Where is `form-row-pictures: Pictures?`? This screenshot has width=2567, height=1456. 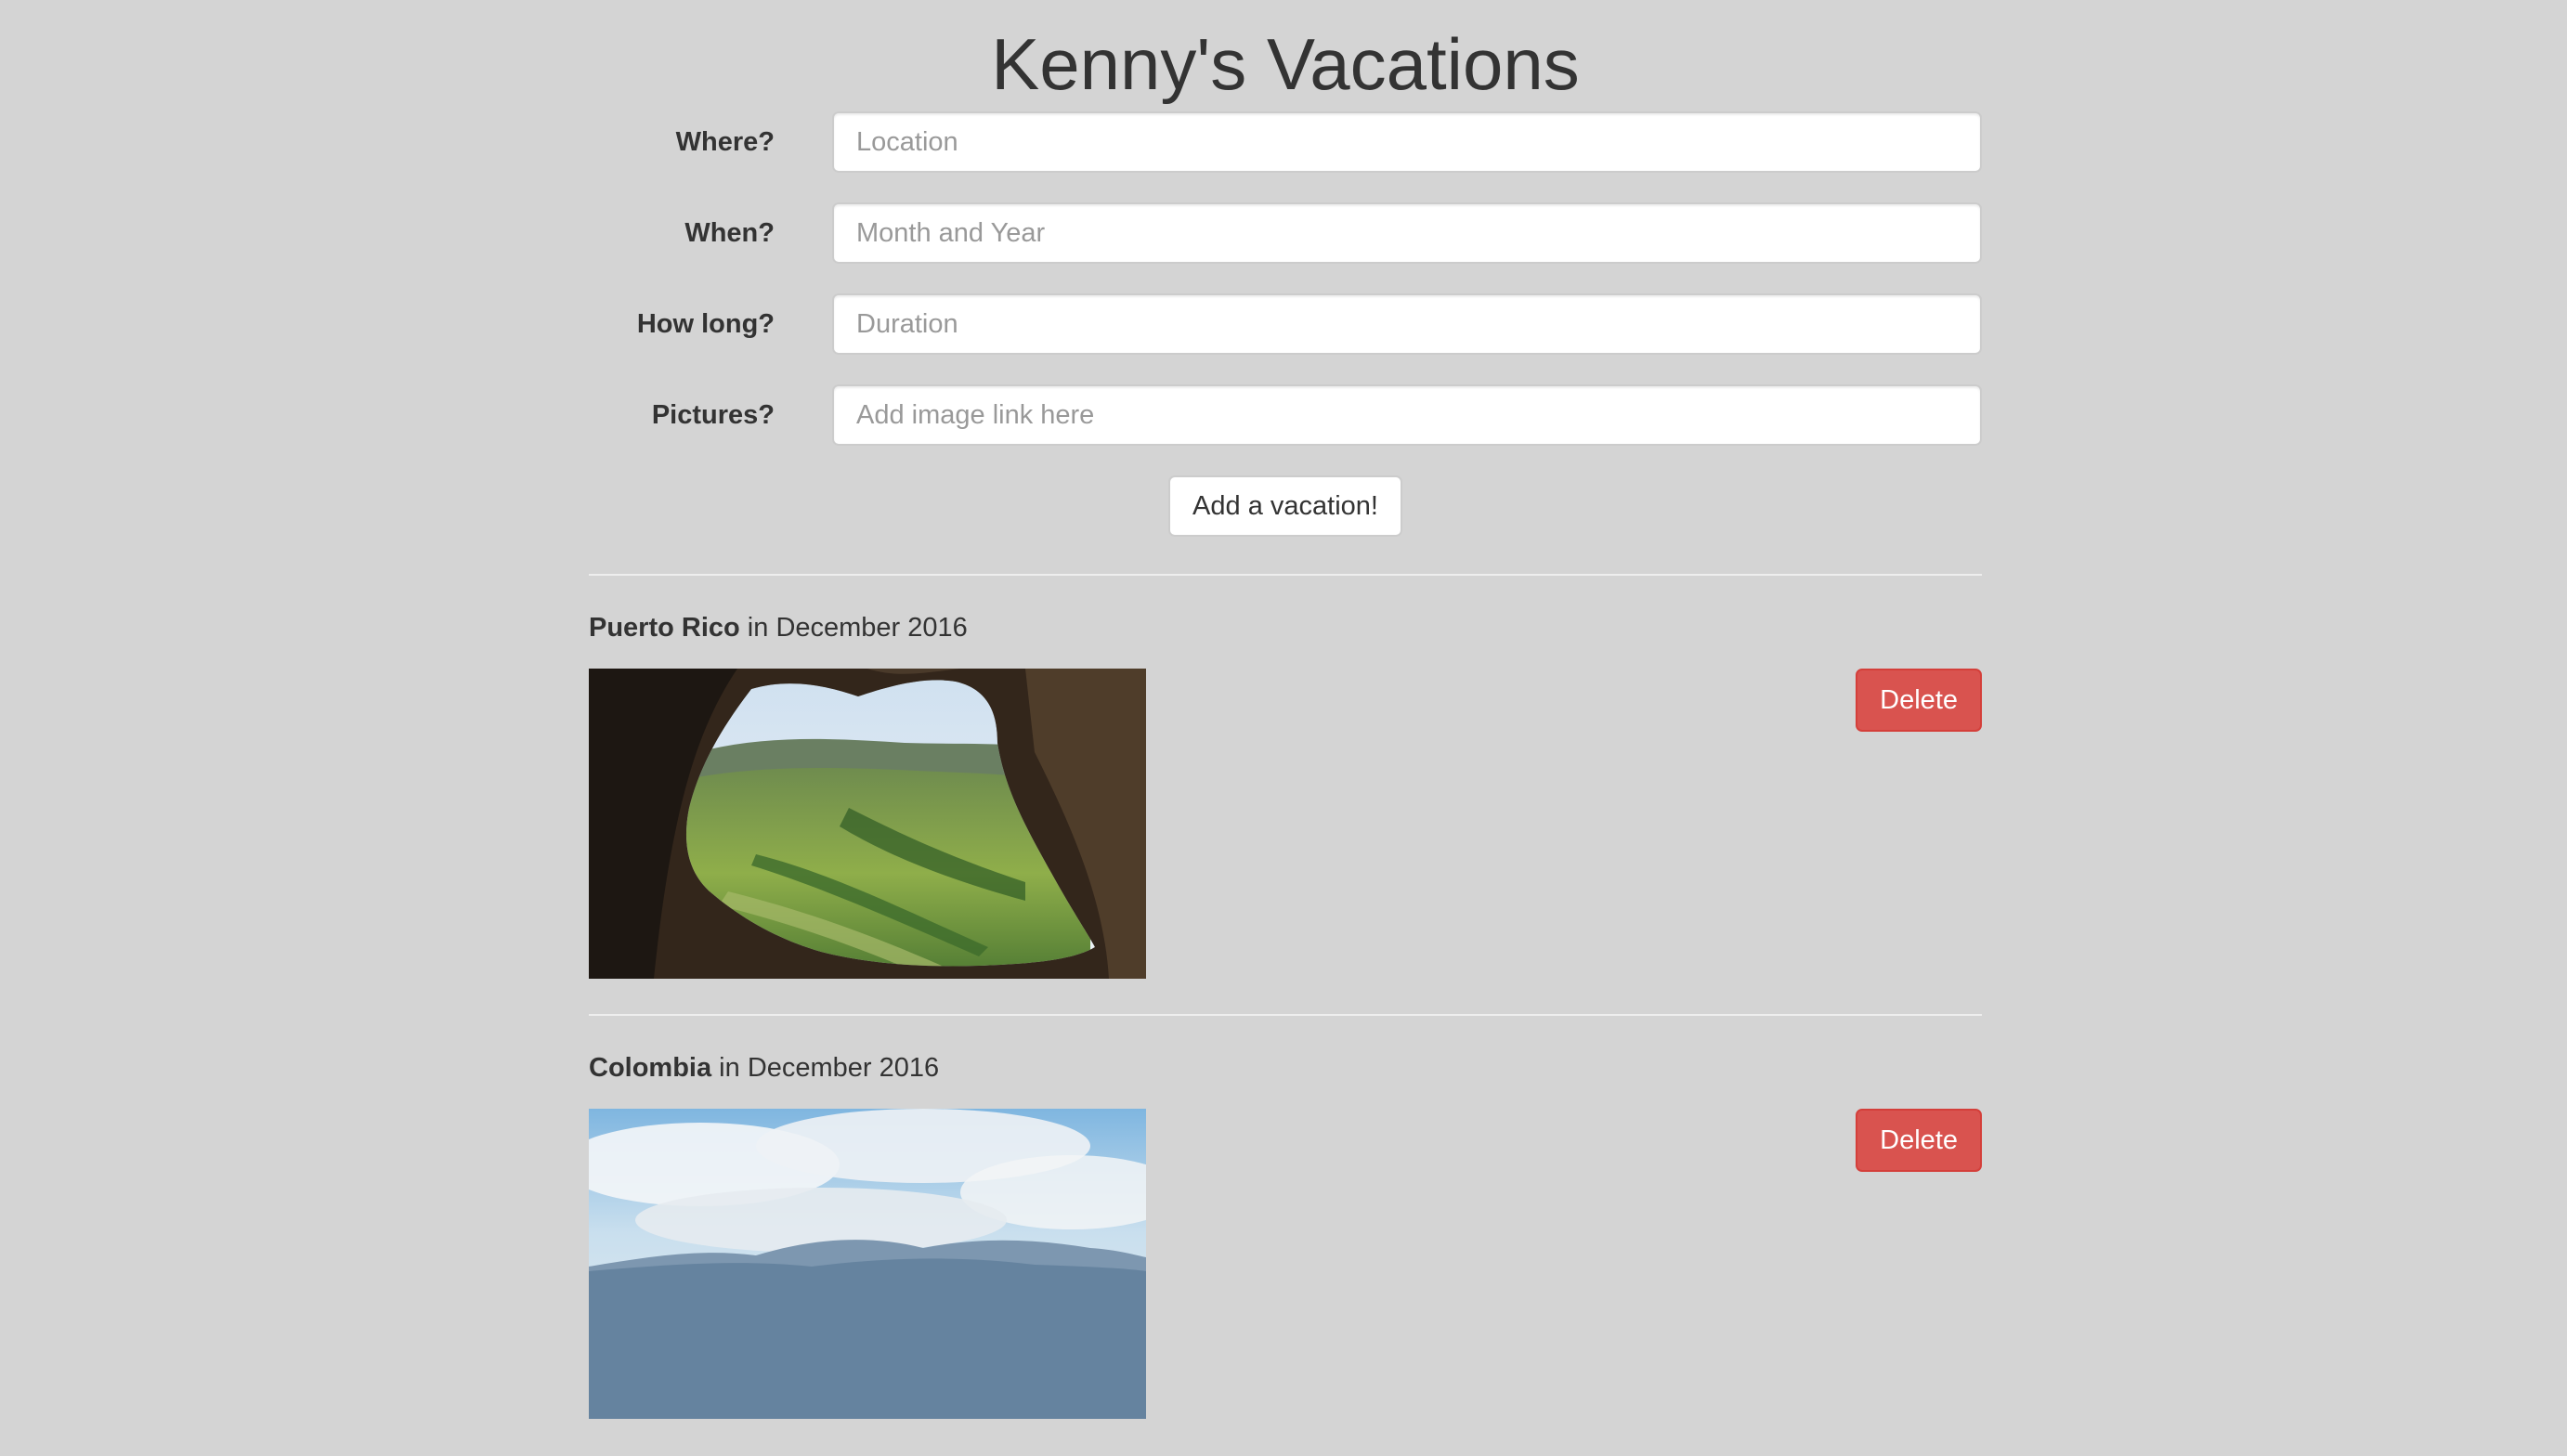
form-row-pictures: Pictures? is located at coordinates (1285, 429).